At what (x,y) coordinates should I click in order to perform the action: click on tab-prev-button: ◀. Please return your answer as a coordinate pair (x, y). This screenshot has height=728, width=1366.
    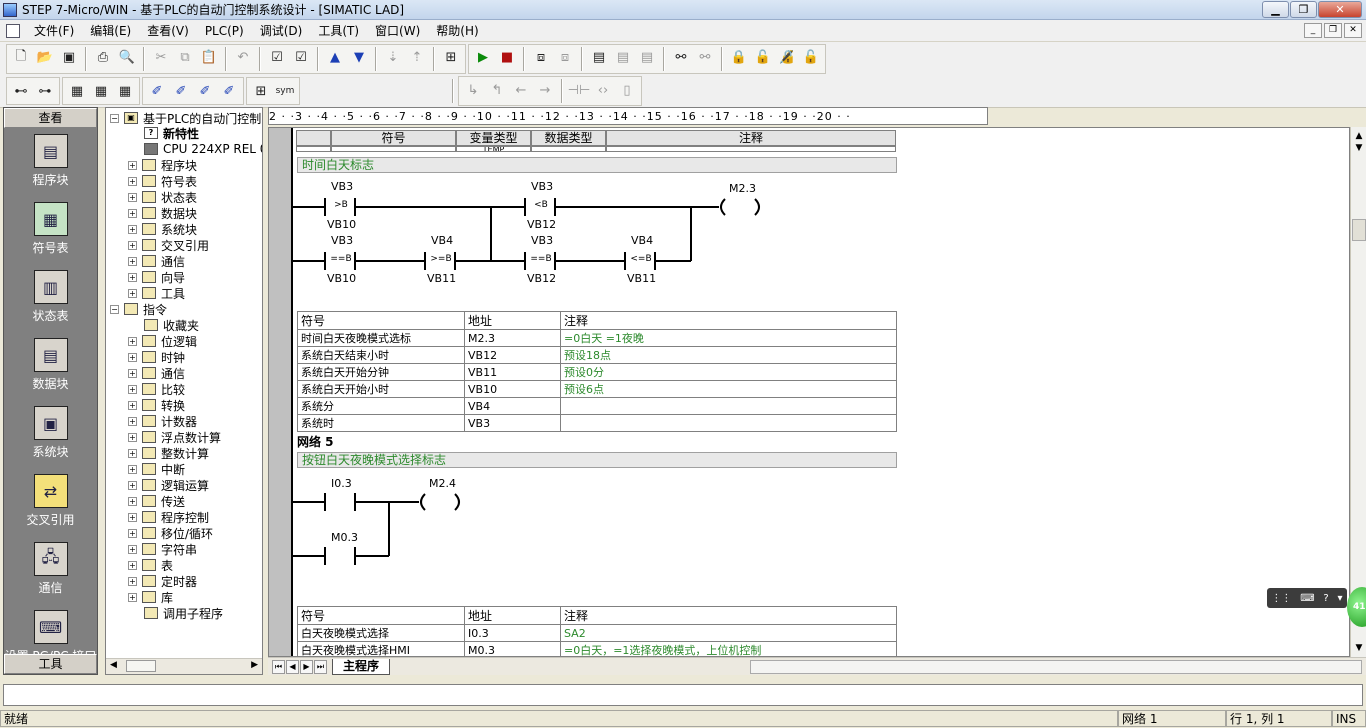
    Looking at the image, I should click on (292, 666).